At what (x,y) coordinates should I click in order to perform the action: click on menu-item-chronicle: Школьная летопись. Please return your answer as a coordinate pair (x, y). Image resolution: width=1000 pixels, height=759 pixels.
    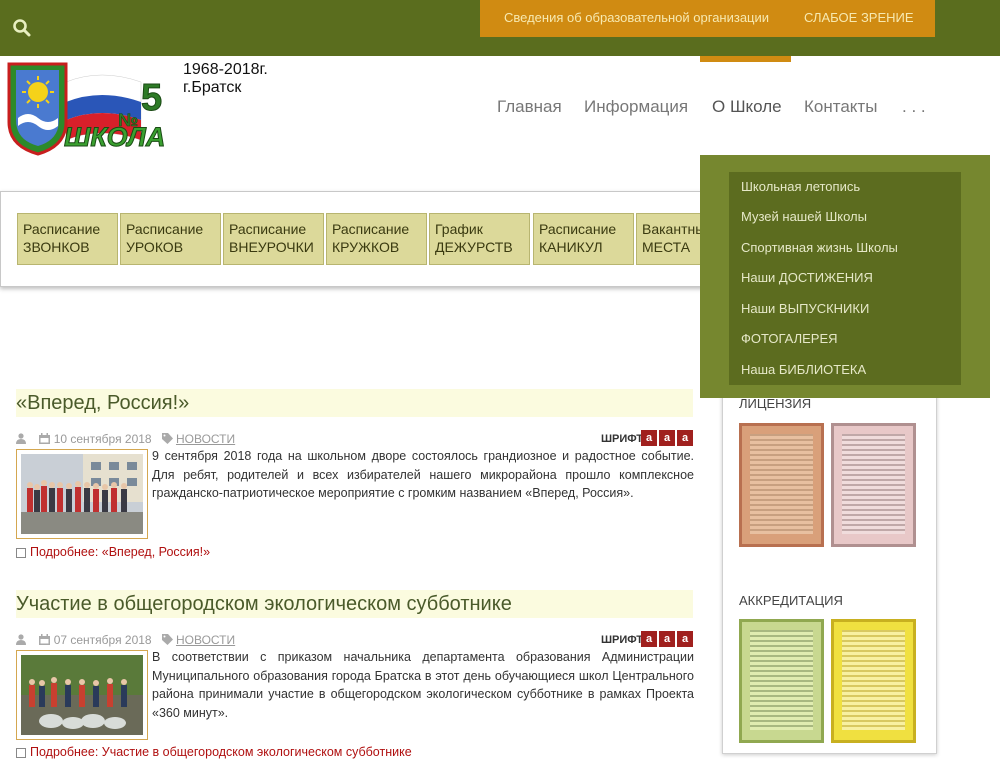
    Looking at the image, I should click on (800, 186).